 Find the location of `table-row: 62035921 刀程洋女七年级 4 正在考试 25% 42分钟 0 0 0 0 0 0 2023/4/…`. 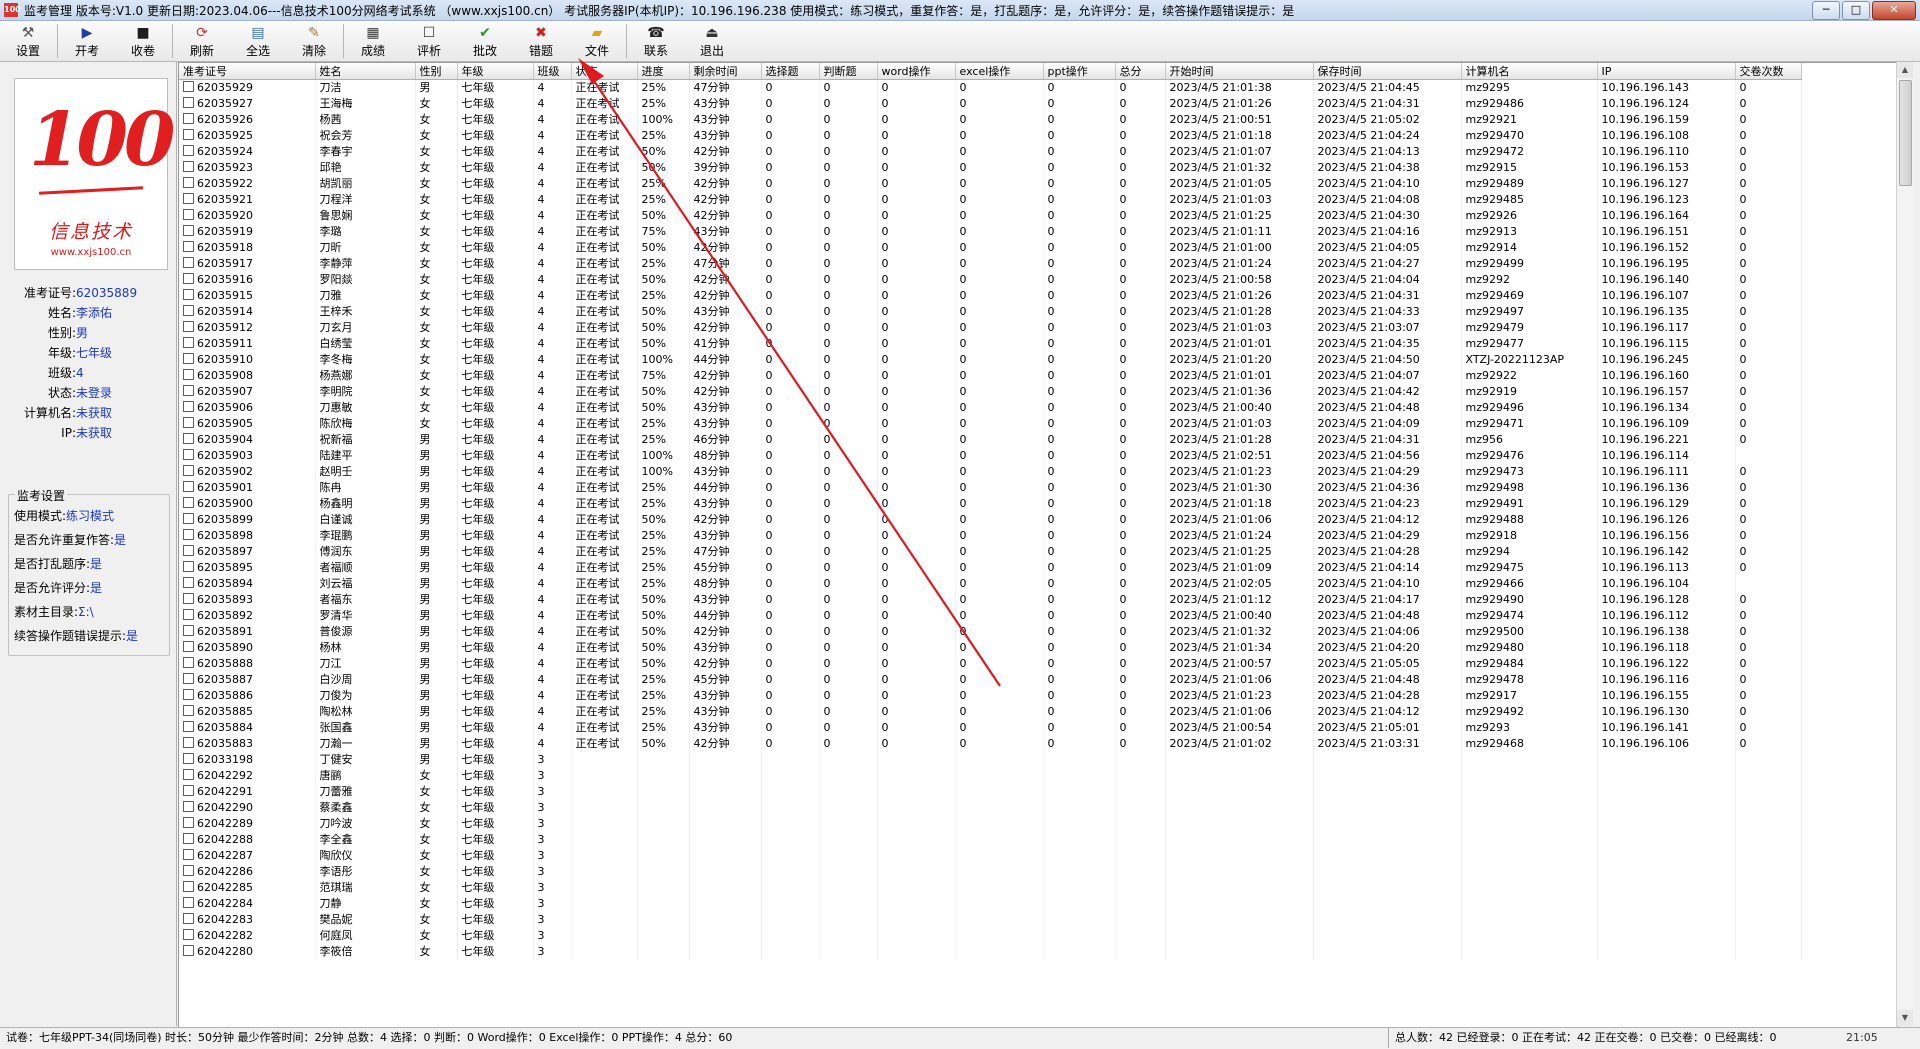

table-row: 62035921 刀程洋女七年级 4 正在考试 25% 42分钟 0 0 0 0 0 0 2023/4/… is located at coordinates (990, 200).